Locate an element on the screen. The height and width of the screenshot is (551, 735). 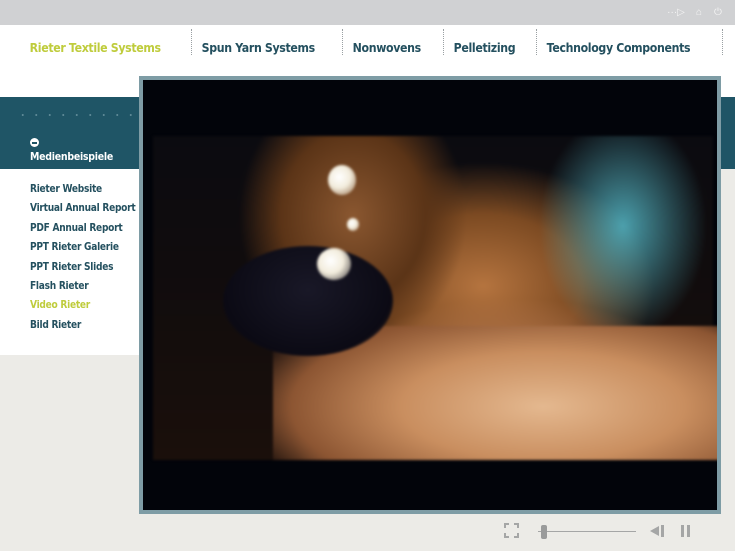
fullscreen-icon is located at coordinates (511, 530).